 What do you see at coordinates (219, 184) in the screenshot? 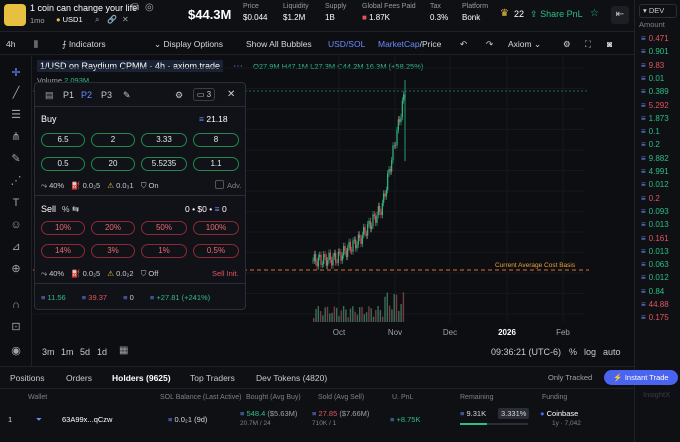
I see `advanced-checkbox` at bounding box center [219, 184].